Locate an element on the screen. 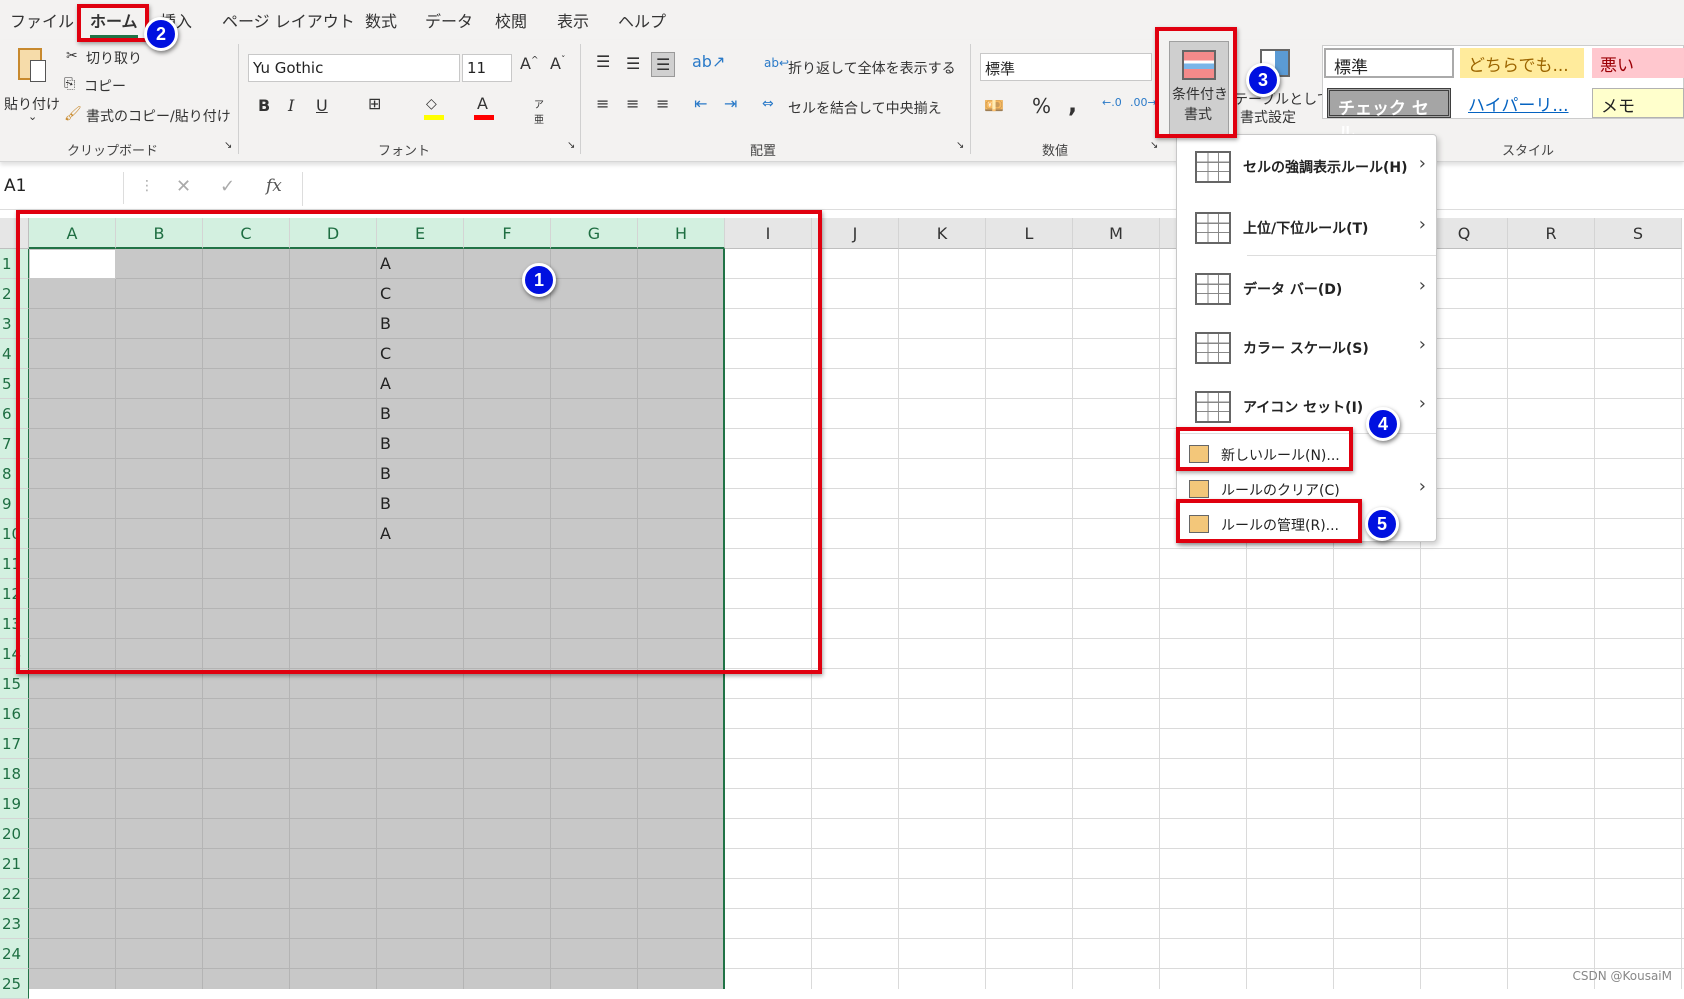  align-left-icon: ≡ is located at coordinates (602, 103).